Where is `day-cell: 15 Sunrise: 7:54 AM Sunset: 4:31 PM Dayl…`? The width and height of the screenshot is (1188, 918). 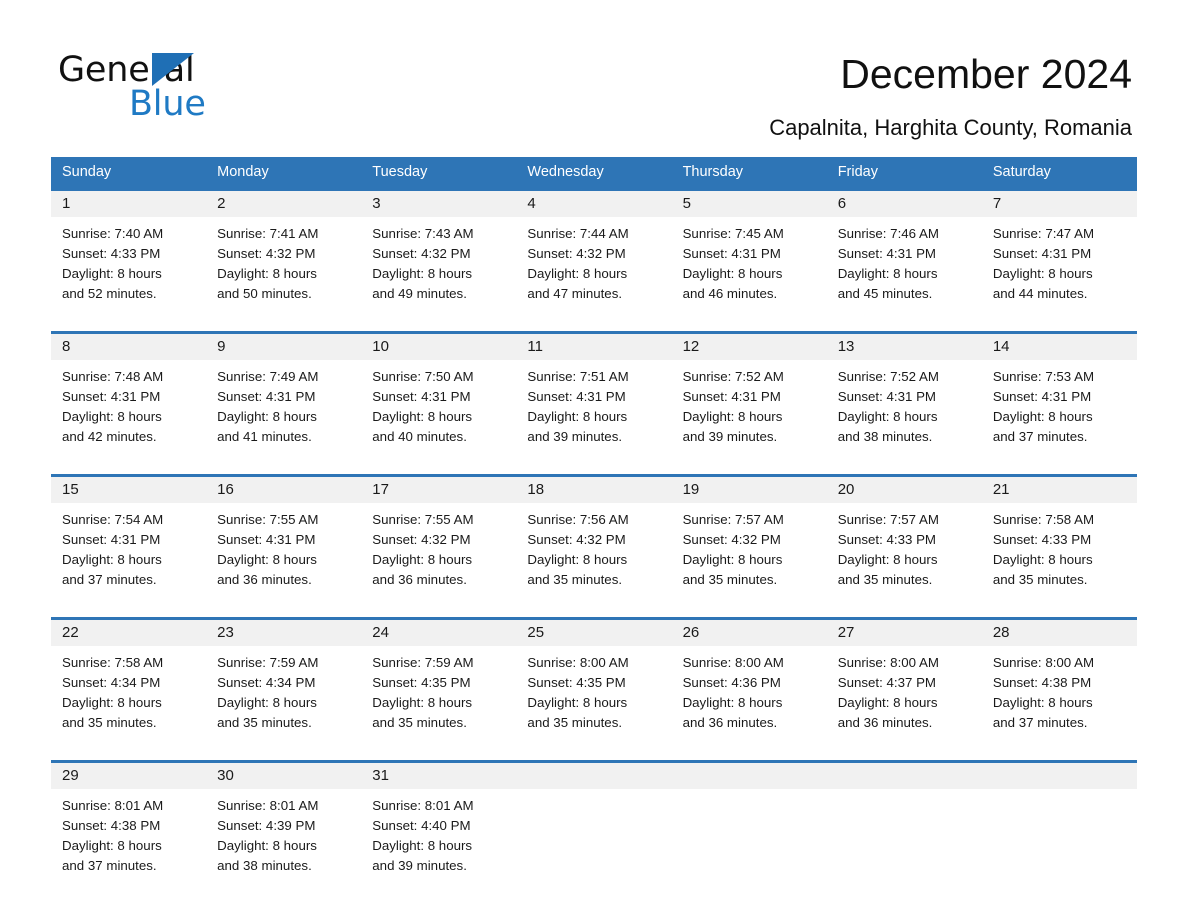 day-cell: 15 Sunrise: 7:54 AM Sunset: 4:31 PM Dayl… is located at coordinates (129, 540).